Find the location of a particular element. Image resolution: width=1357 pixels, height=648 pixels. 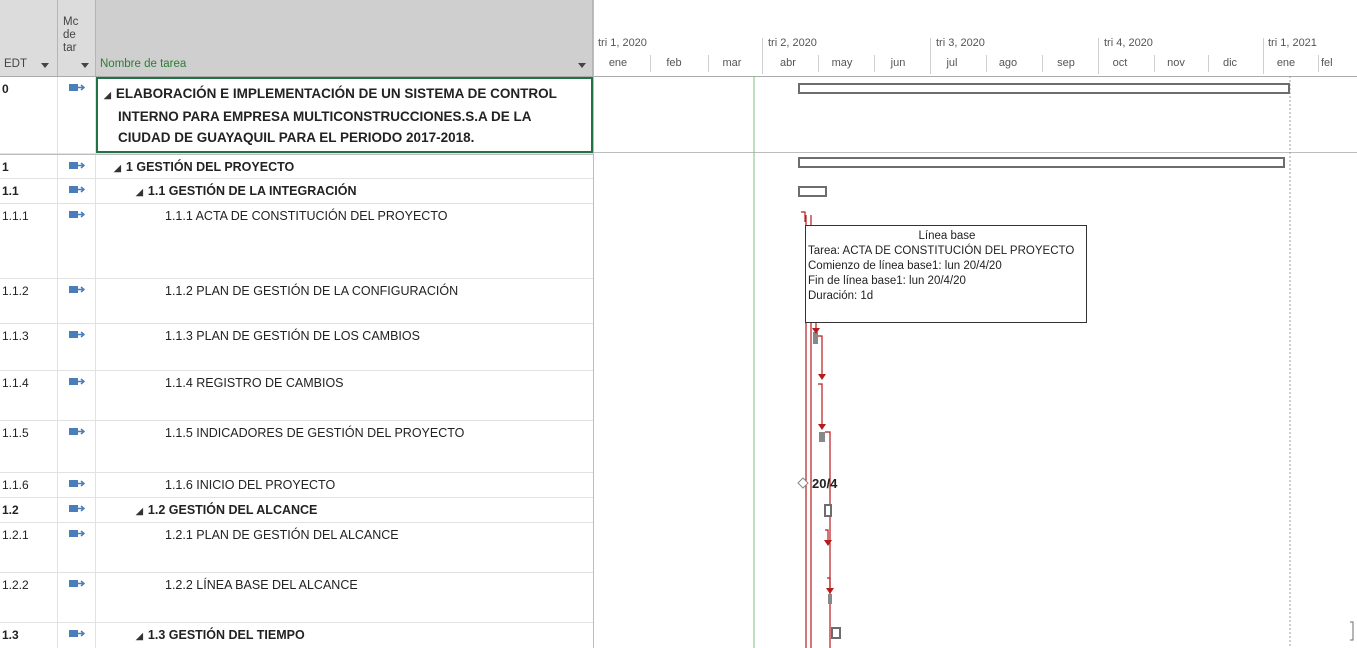

row-edt: 1.1.2 is located at coordinates (29, 301).